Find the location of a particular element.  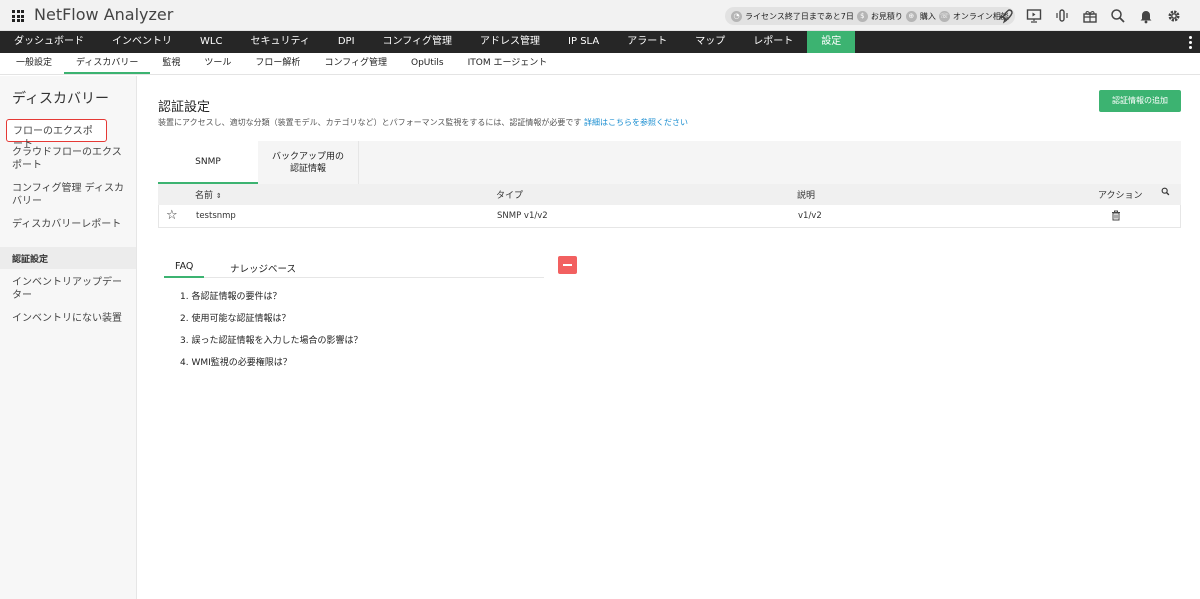

nav-alerts: アラート is located at coordinates (647, 42).